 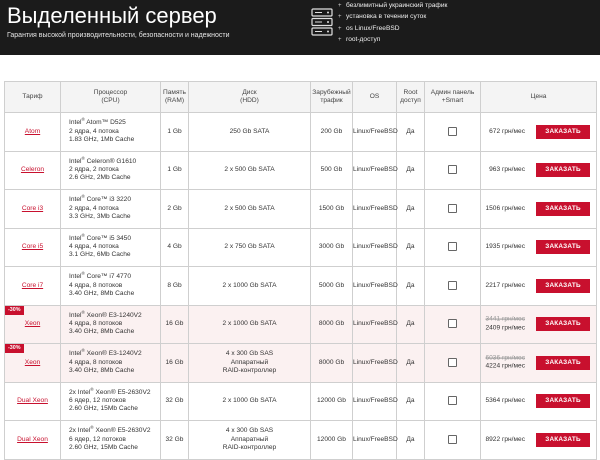 I want to click on cpu-model: Intel® Celeron® G1610, so click(x=103, y=160).